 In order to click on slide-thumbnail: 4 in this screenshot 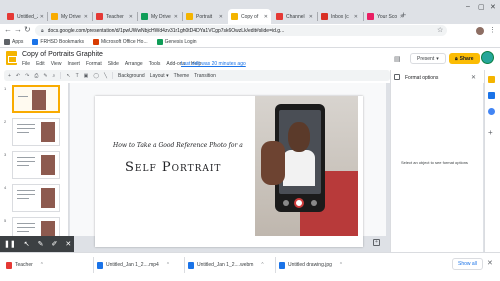, I will do `click(34, 199)`.